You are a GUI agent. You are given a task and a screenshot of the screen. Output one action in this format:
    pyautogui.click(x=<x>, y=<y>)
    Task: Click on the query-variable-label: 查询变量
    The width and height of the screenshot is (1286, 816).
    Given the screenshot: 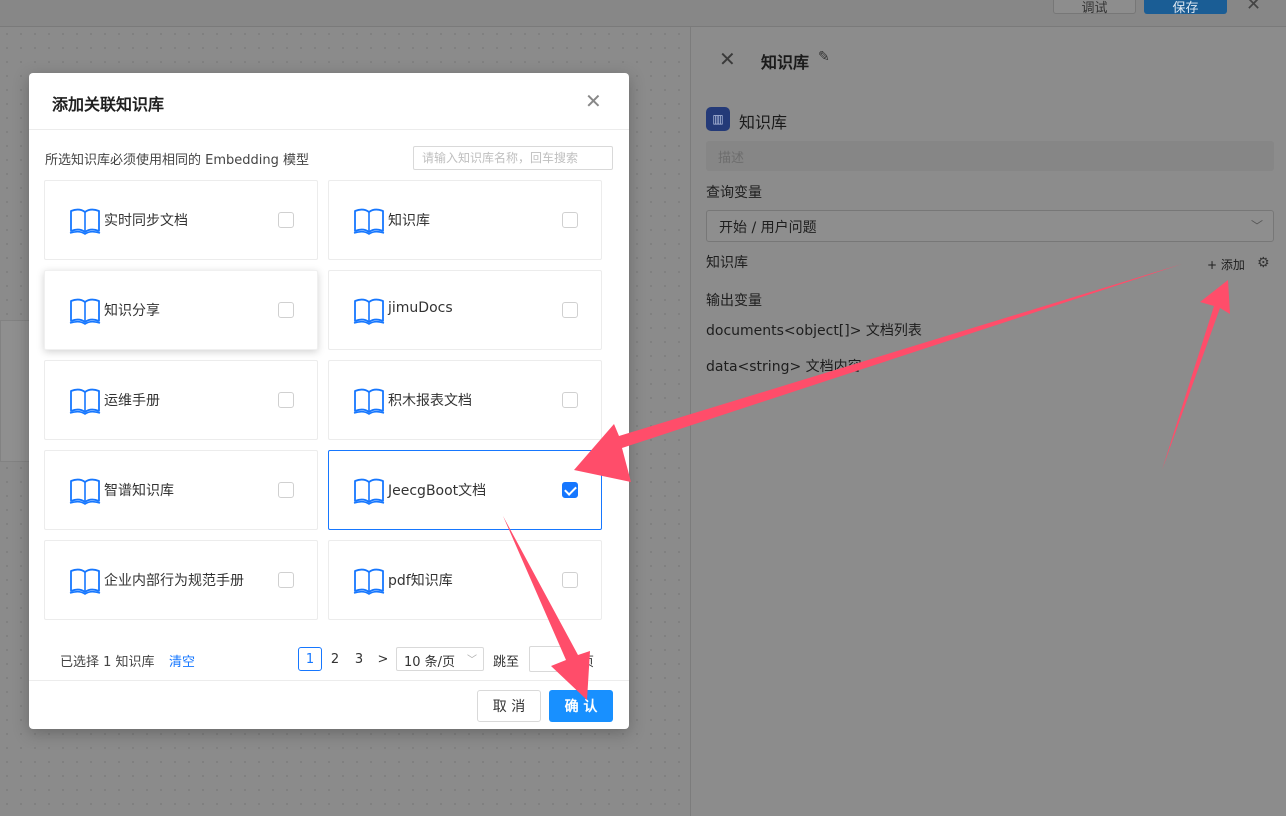 What is the action you would take?
    pyautogui.click(x=734, y=193)
    